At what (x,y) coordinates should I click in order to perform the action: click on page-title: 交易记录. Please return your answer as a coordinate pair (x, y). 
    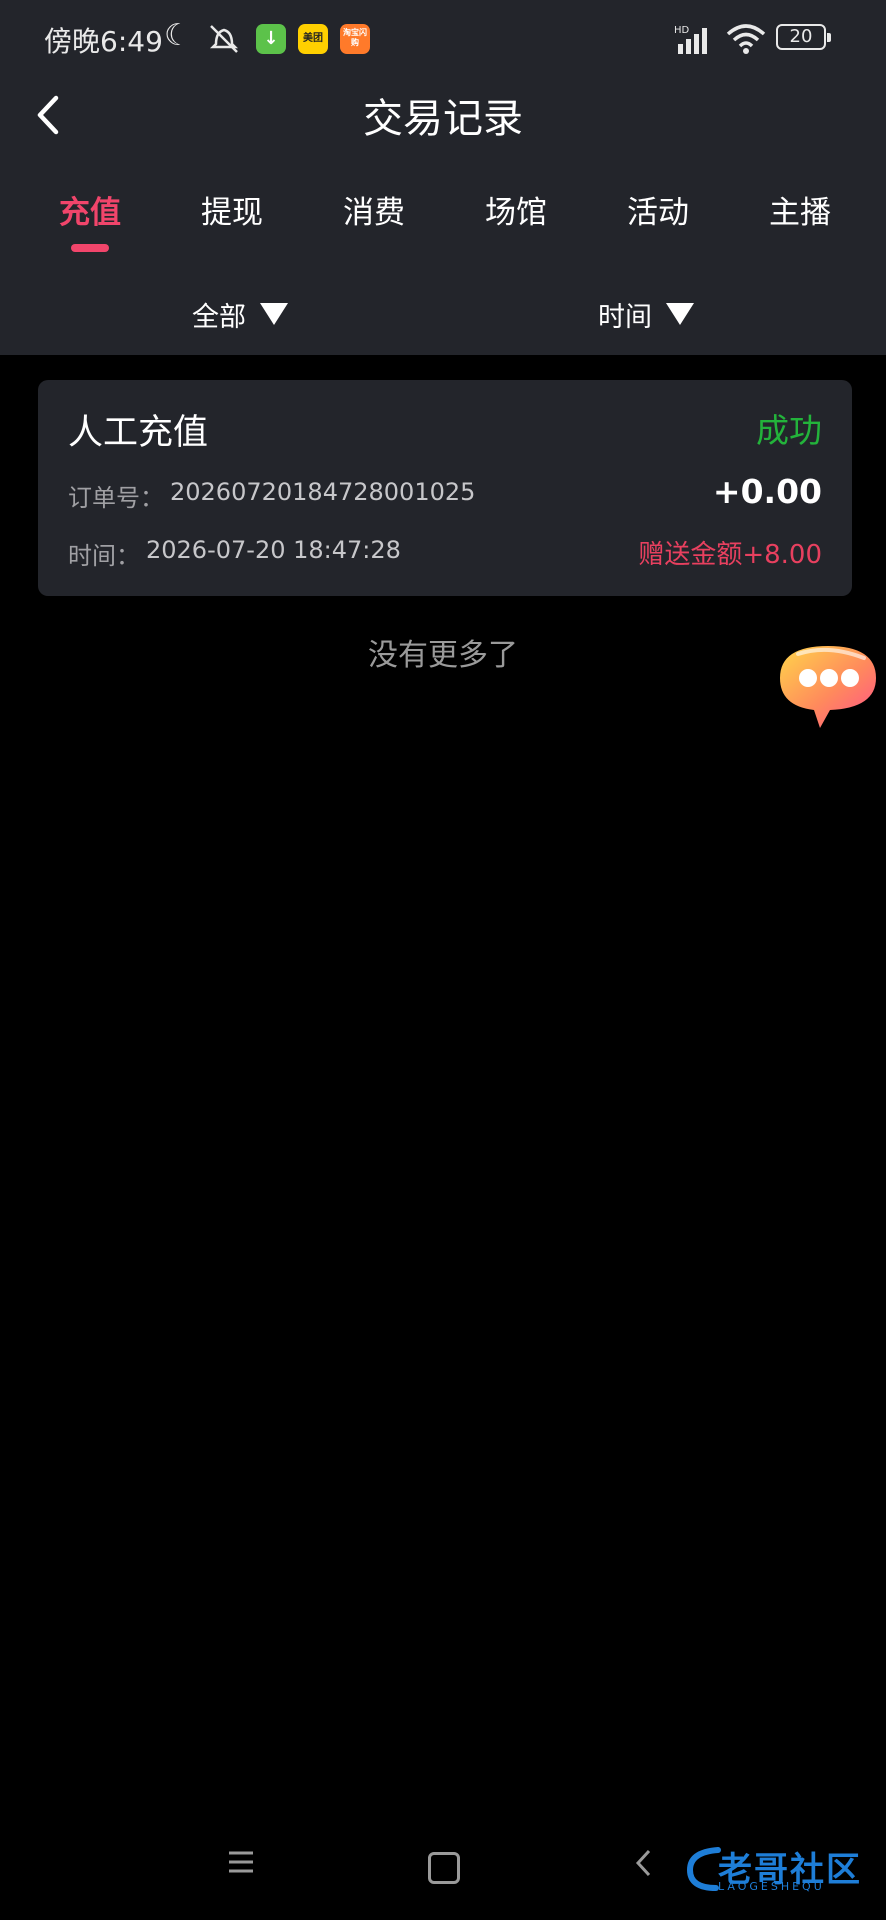
    Looking at the image, I should click on (443, 119).